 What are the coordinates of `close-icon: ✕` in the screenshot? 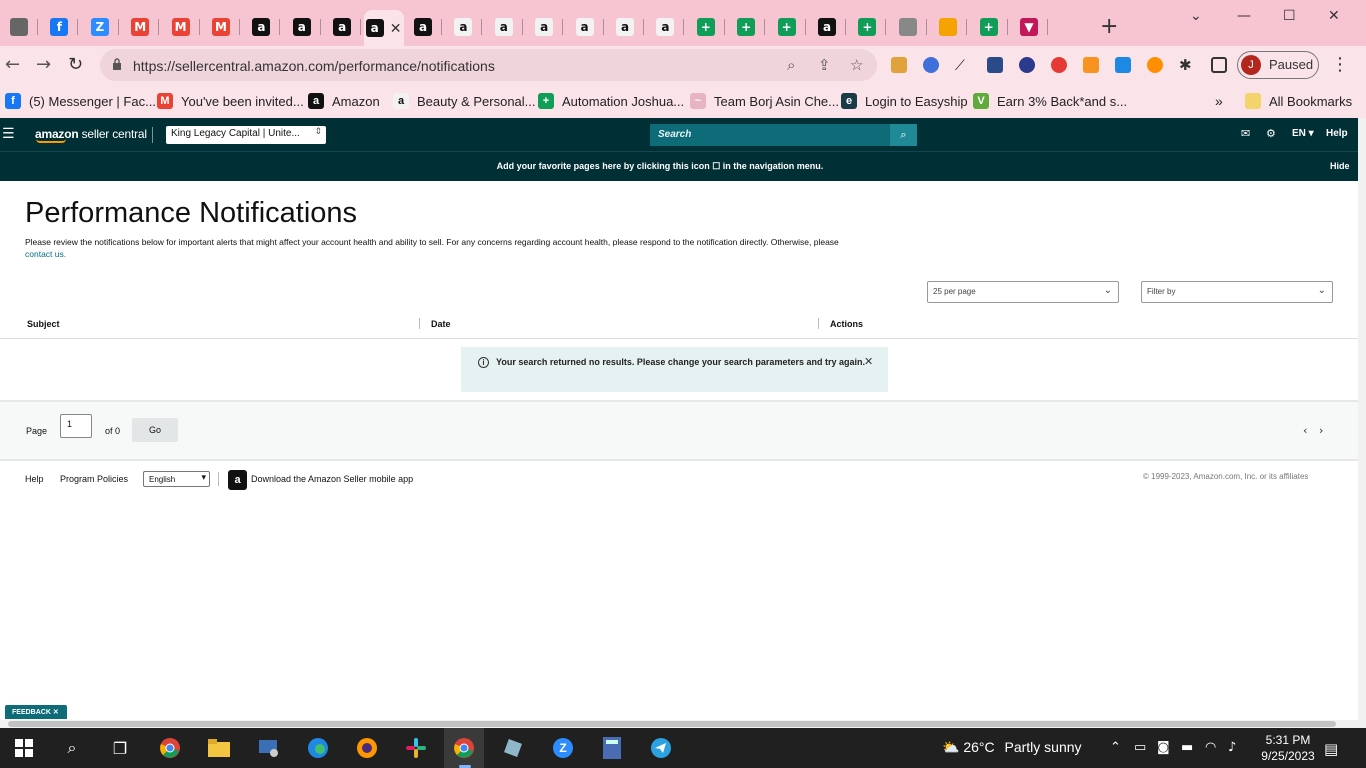 It's located at (868, 361).